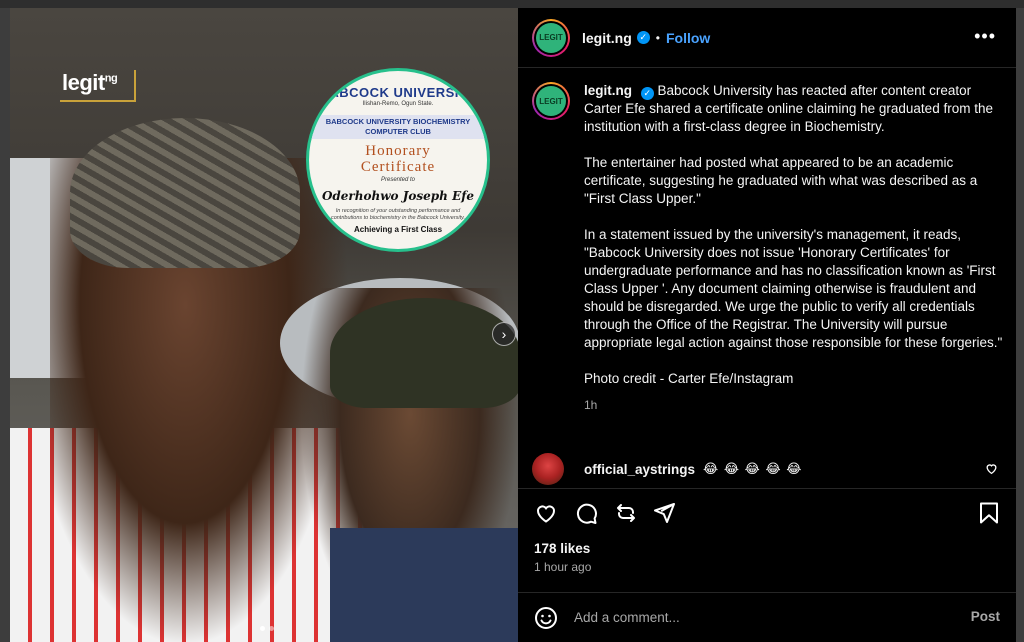 Image resolution: width=1024 pixels, height=642 pixels. I want to click on certificate-recipient: Oderhohwo Joseph Efe, so click(398, 196).